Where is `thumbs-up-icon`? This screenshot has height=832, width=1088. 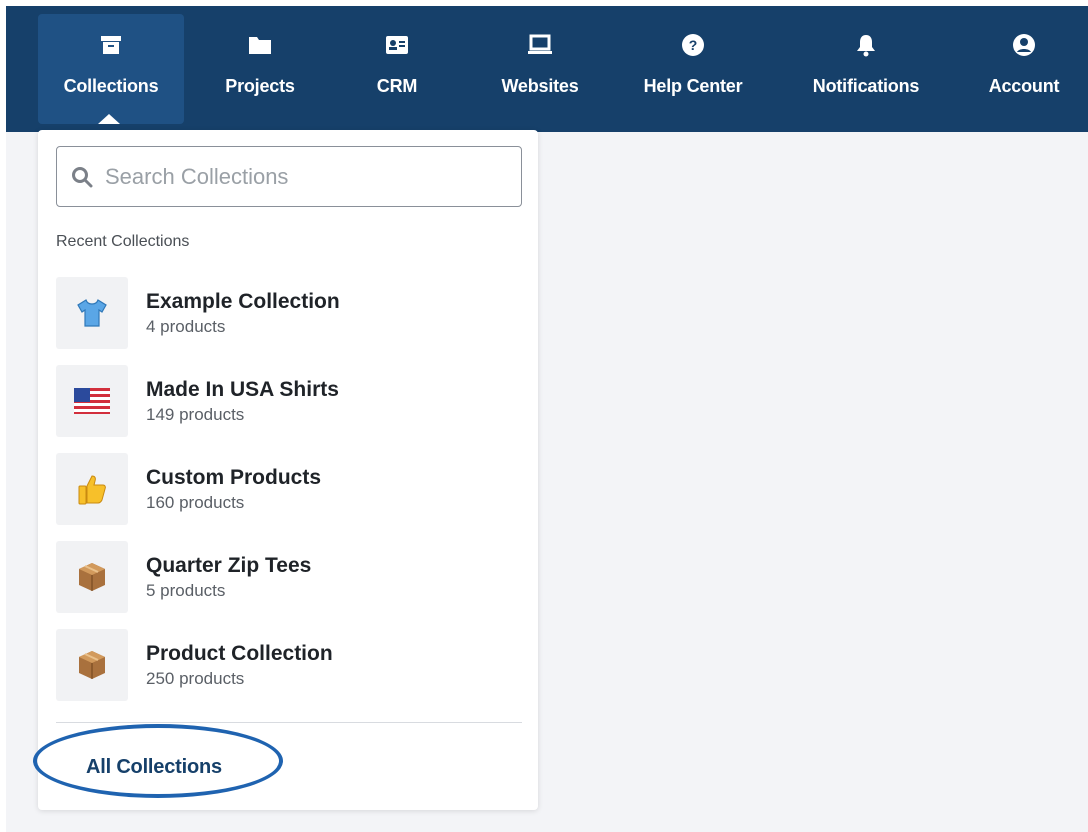
thumbs-up-icon is located at coordinates (92, 489).